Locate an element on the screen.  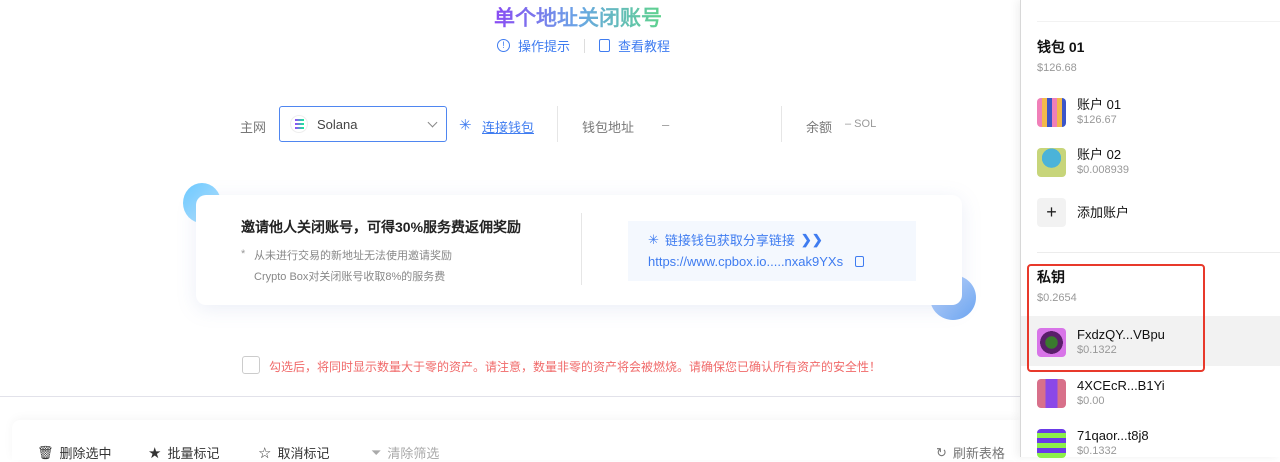
wallet-name: 钱包 01 is located at coordinates (1061, 47).